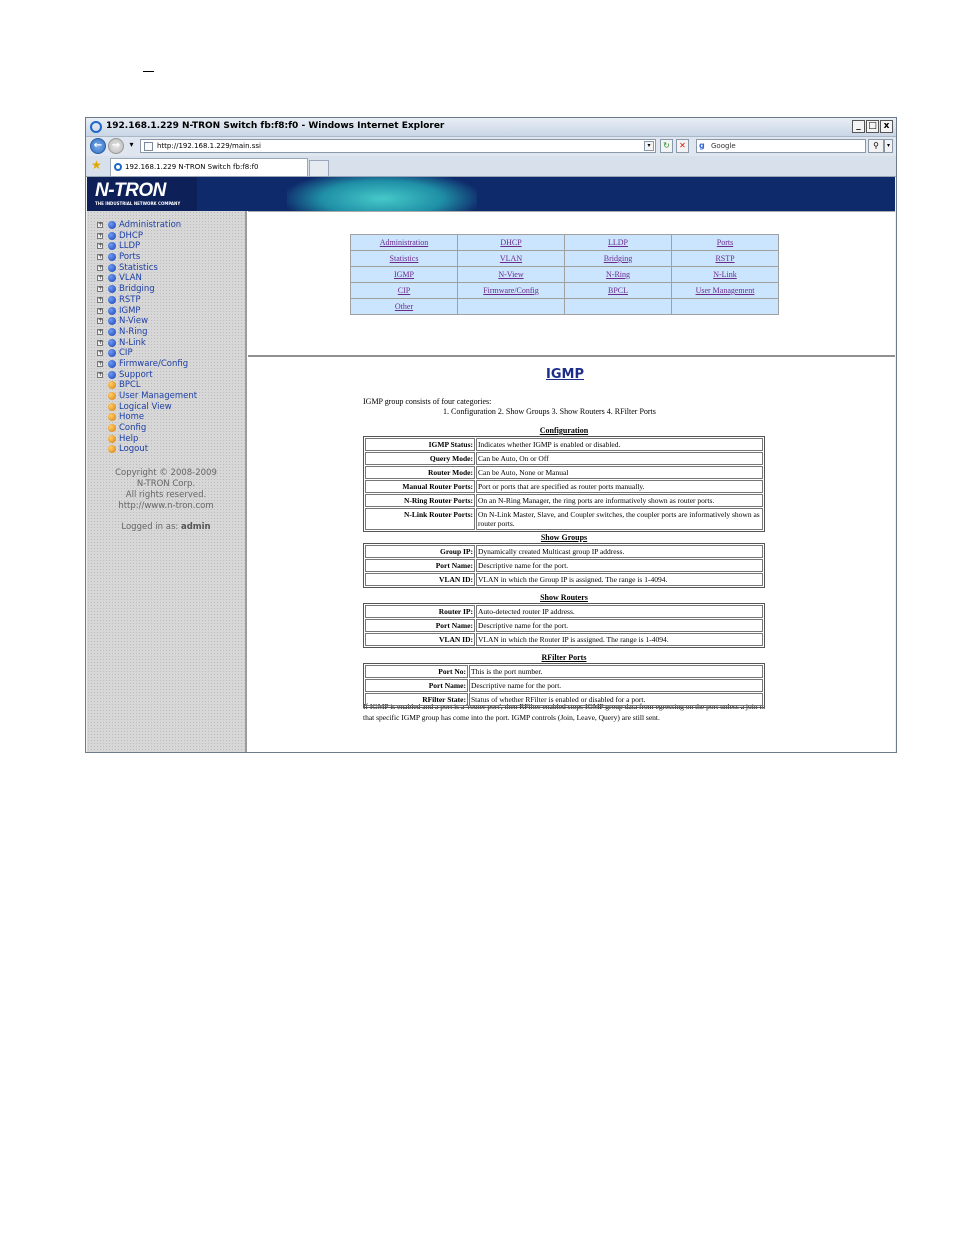 This screenshot has width=954, height=1235. What do you see at coordinates (118, 167) in the screenshot?
I see `tab-ie-icon` at bounding box center [118, 167].